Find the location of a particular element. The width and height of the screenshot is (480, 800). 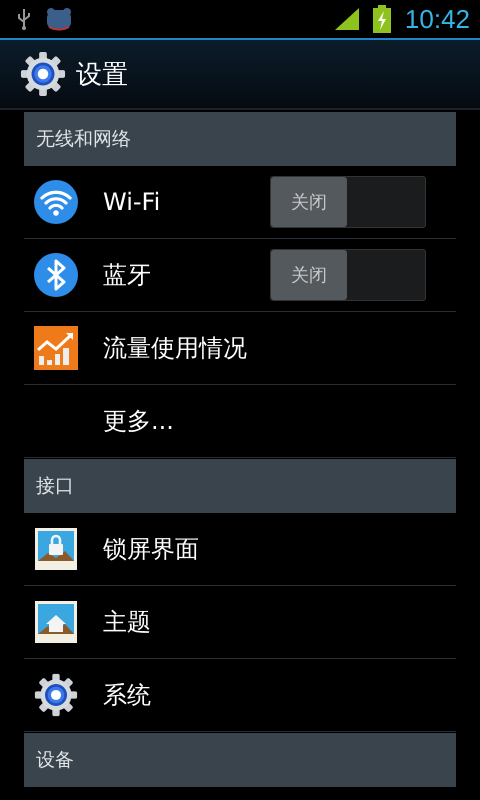

section-header: 无线和网络 is located at coordinates (240, 139).